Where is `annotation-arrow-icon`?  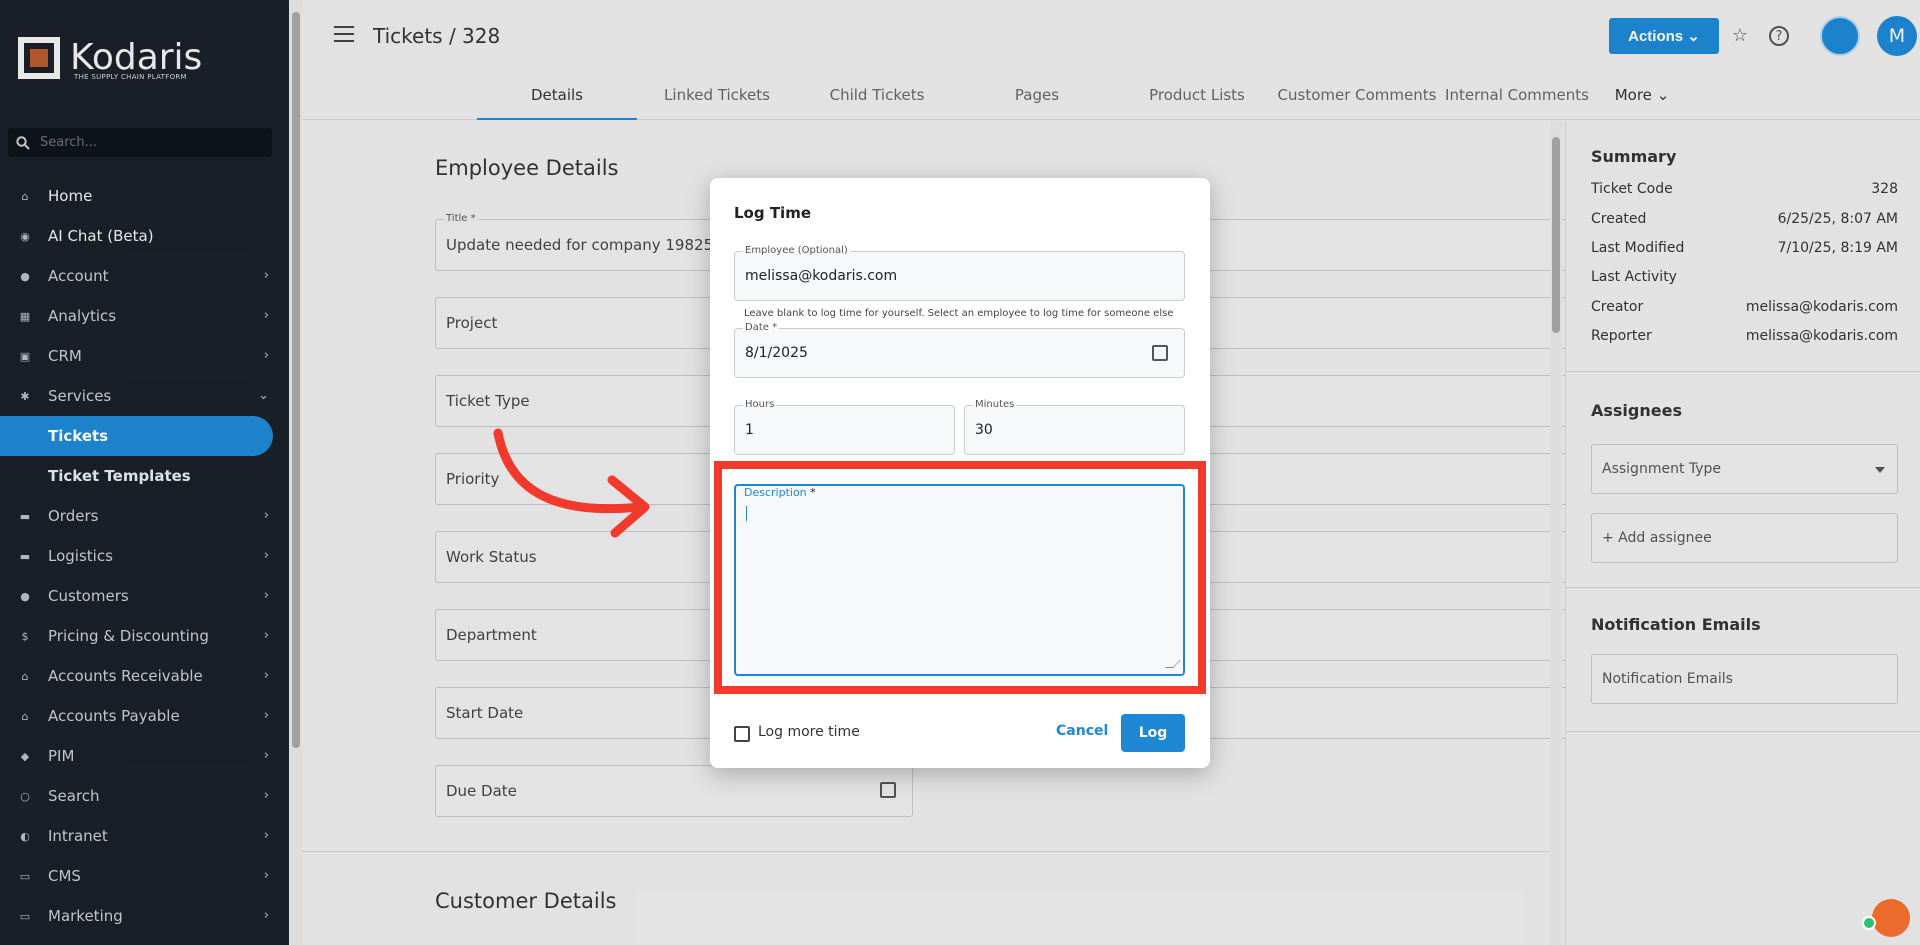
annotation-arrow-icon is located at coordinates (571, 483).